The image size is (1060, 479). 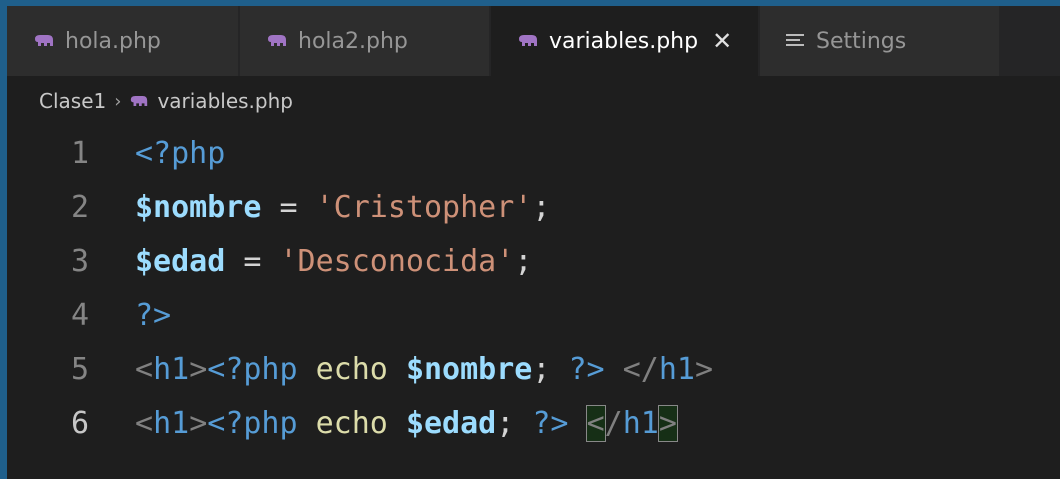 What do you see at coordinates (595, 423) in the screenshot?
I see `bracket-match-highlight: <` at bounding box center [595, 423].